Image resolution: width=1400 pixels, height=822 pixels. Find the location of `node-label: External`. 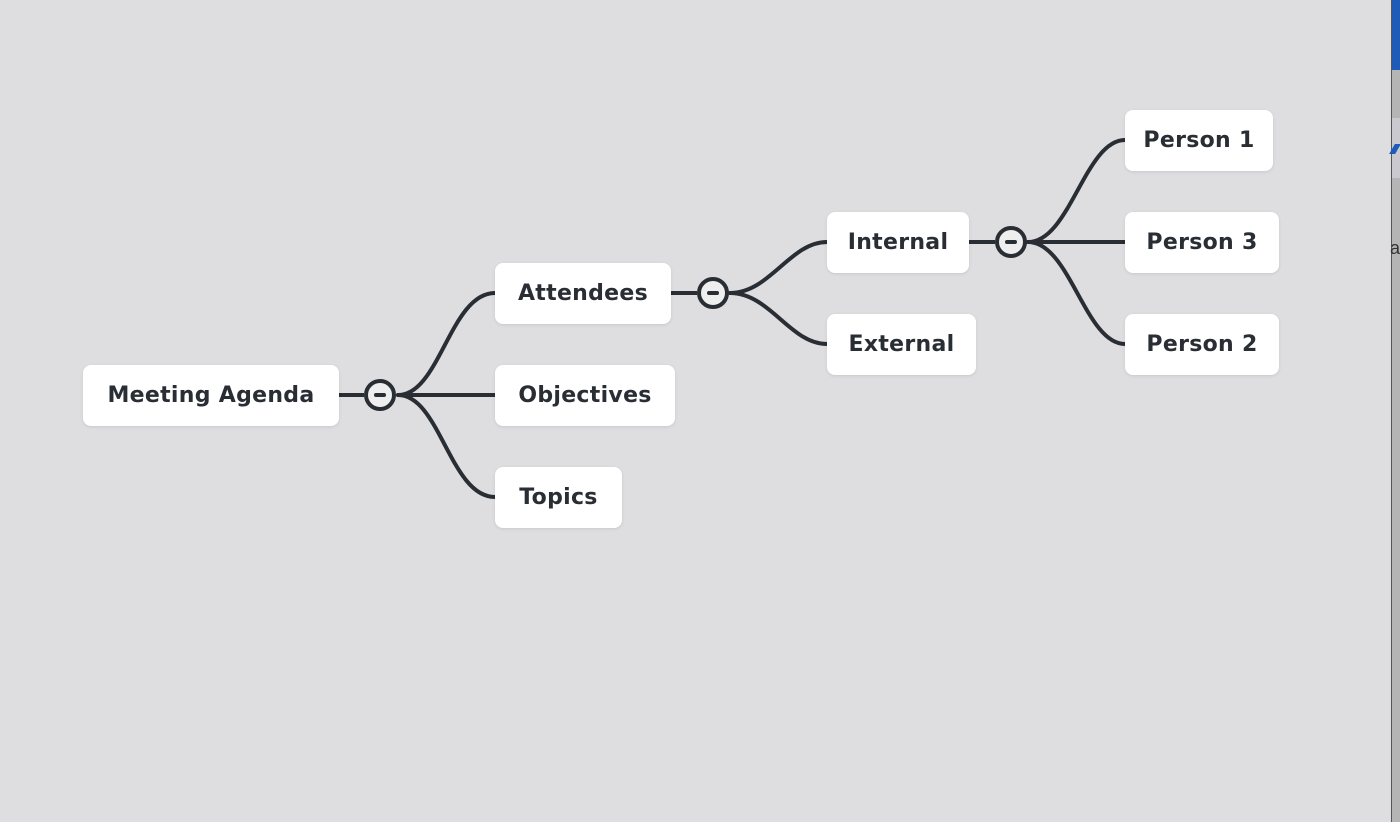

node-label: External is located at coordinates (901, 344).